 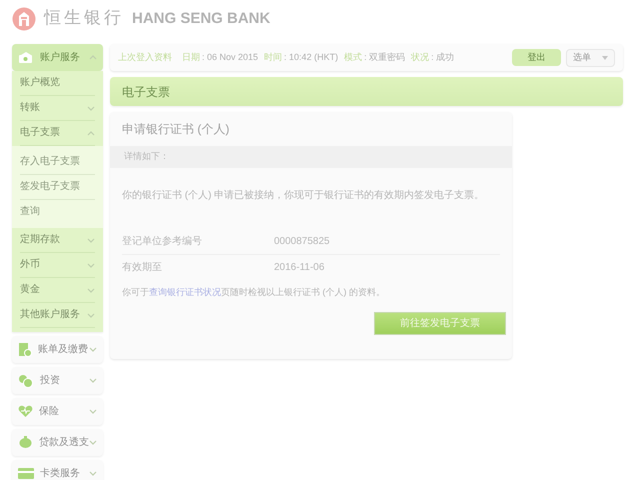 What do you see at coordinates (536, 57) in the screenshot?
I see `logout-button: 登出` at bounding box center [536, 57].